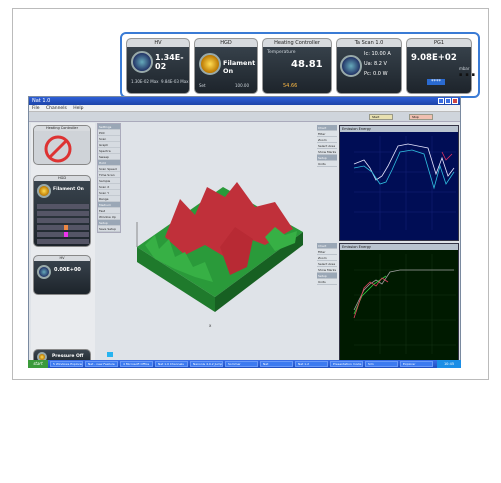  What do you see at coordinates (66, 364) in the screenshot?
I see `taskbar-item: 5 Windows Explorer` at bounding box center [66, 364].